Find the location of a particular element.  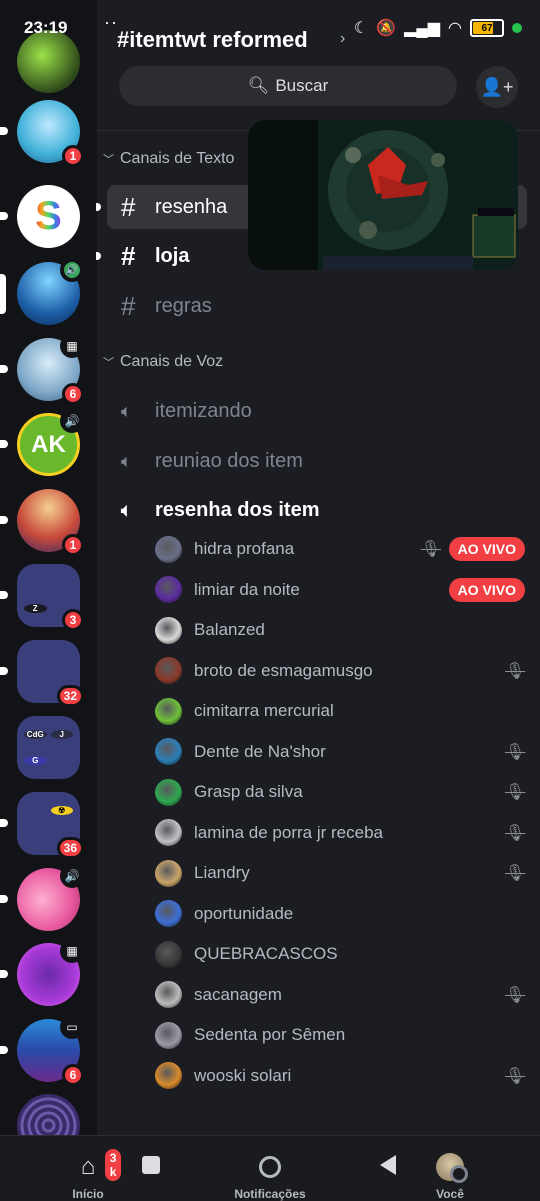

voice-user-row: Sedenta por Sêmen is located at coordinates (340, 1035).